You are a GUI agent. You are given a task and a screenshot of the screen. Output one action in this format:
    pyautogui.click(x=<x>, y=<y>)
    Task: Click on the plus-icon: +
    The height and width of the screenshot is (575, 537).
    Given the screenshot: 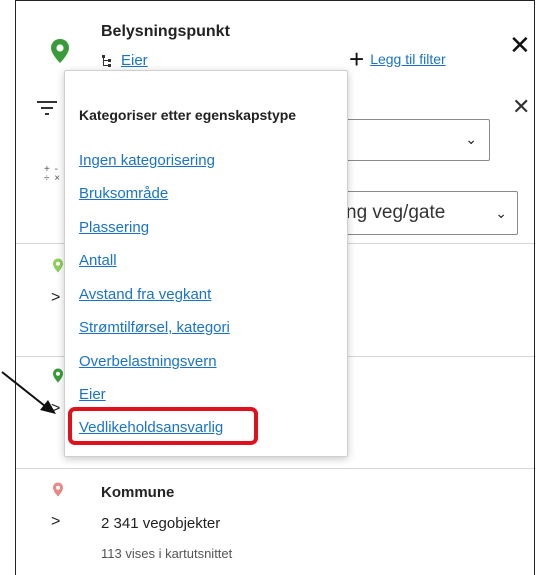 What is the action you would take?
    pyautogui.click(x=357, y=59)
    